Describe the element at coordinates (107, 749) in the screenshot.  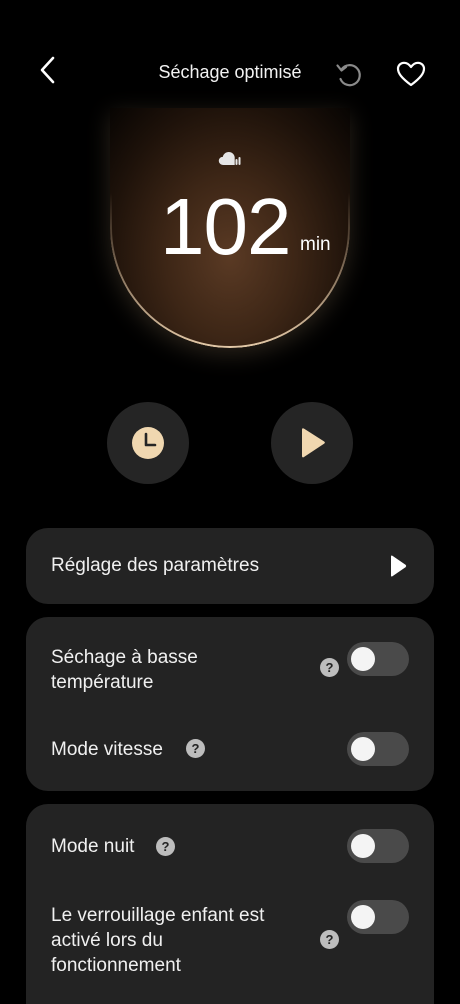
I see `option-label: Mode vitesse` at that location.